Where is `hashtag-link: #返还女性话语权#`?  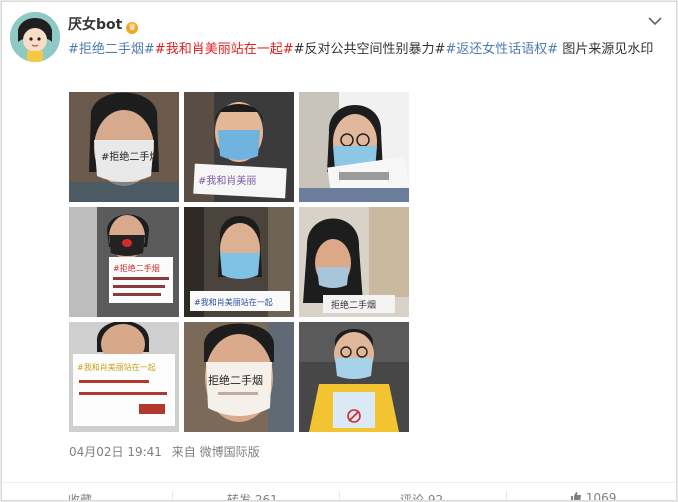
hashtag-link: #返还女性话语权# is located at coordinates (501, 49).